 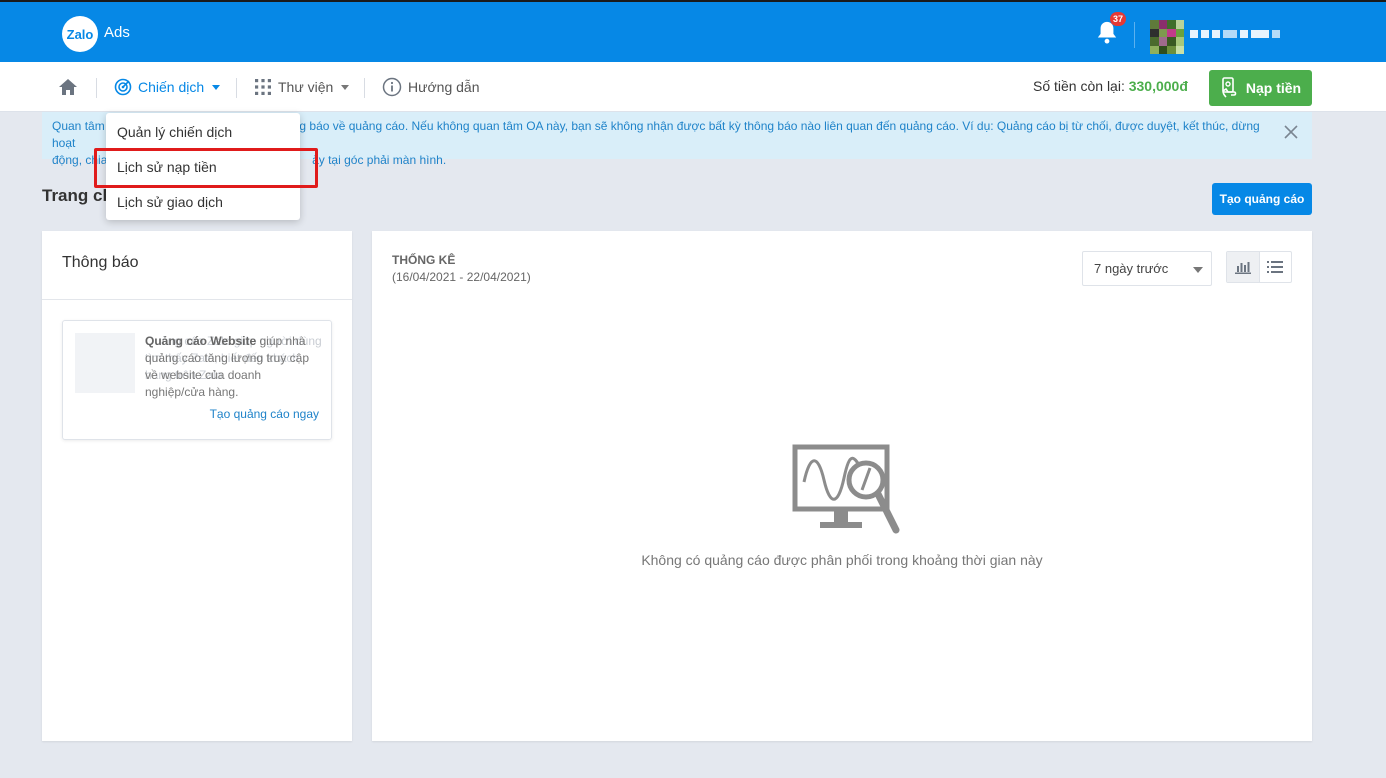 I want to click on create-ad-now-link: Tạo quảng cáo ngay, so click(x=264, y=414).